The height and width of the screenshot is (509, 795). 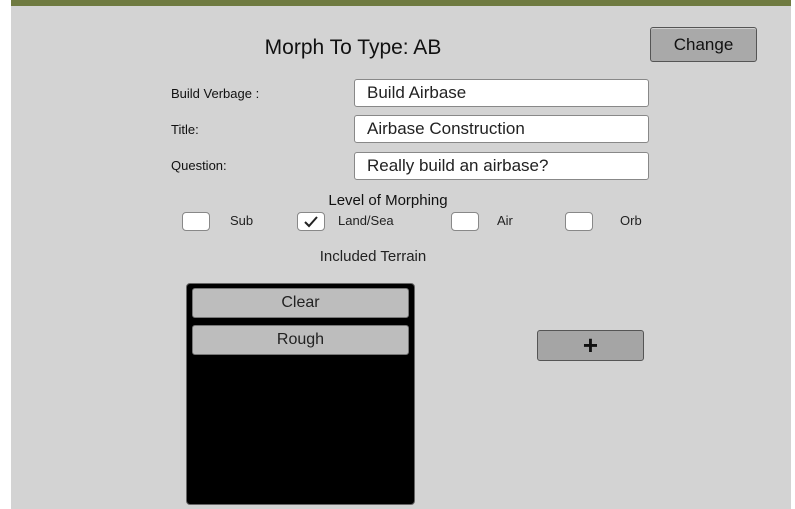 What do you see at coordinates (465, 221) in the screenshot?
I see `air-checkbox` at bounding box center [465, 221].